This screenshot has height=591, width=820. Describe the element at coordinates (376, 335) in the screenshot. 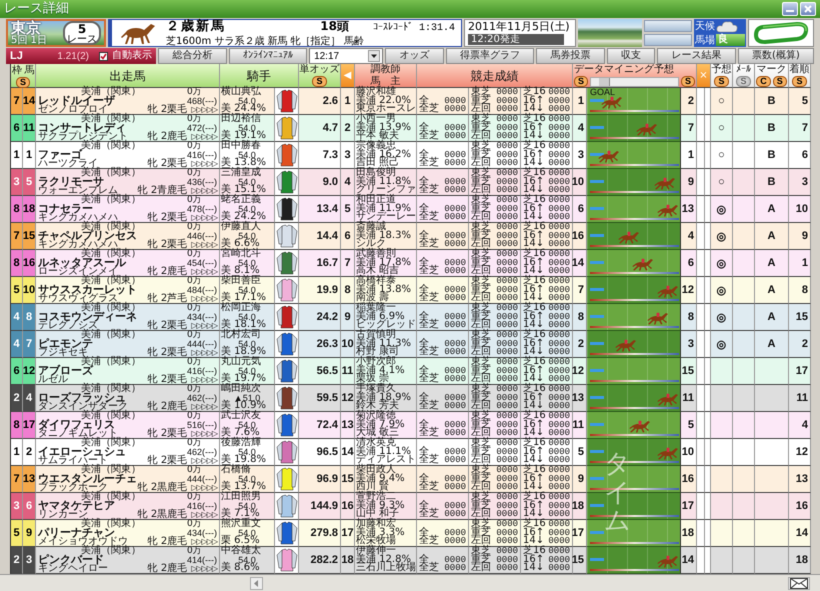

I see `trainer-name: 古賀慎明` at that location.